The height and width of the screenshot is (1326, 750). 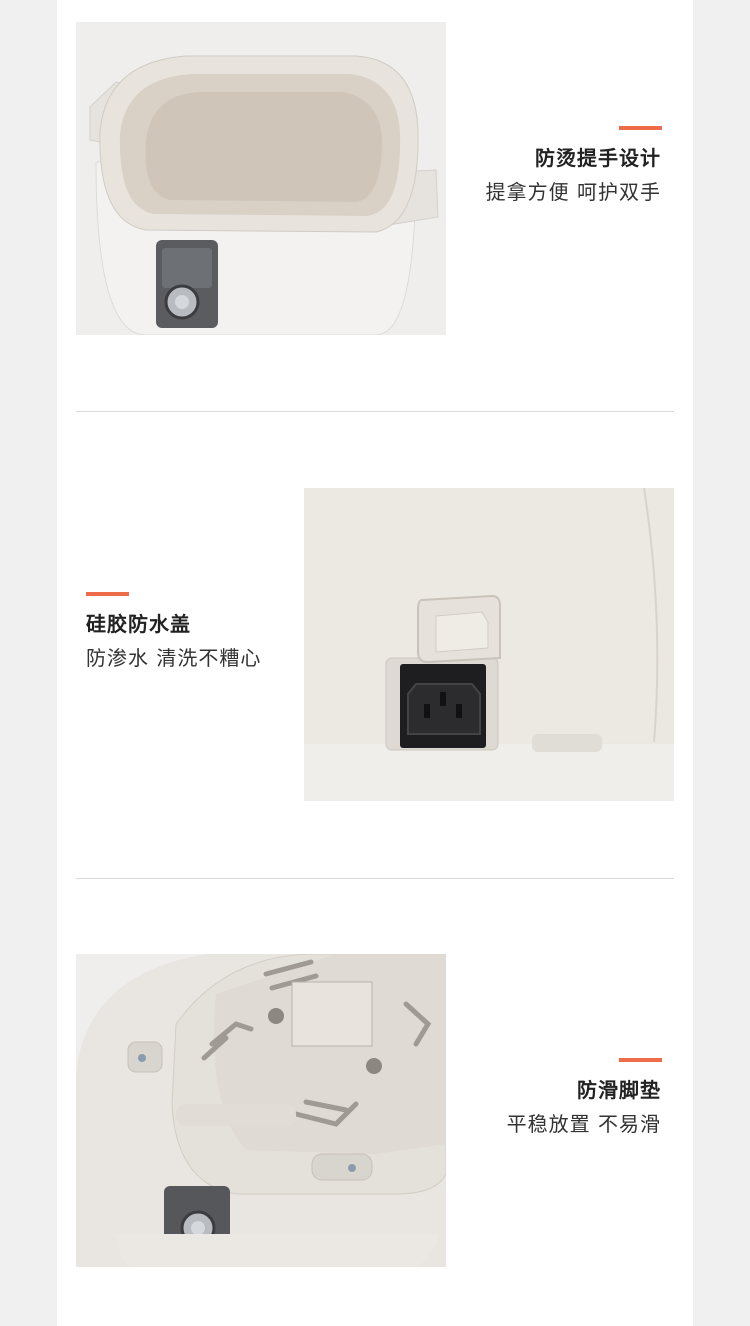 What do you see at coordinates (174, 658) in the screenshot?
I see `feature-subtitle: 防渗水 清洗不糟心` at bounding box center [174, 658].